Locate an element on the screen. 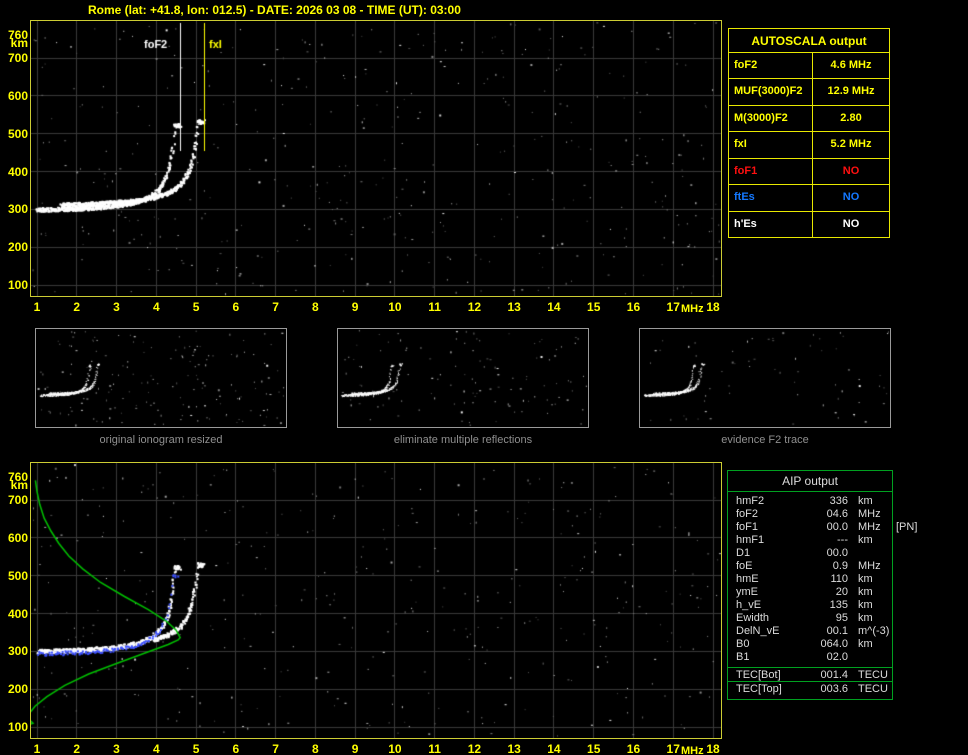 The image size is (968, 755). aip-tec-value: 001.4 is located at coordinates (834, 675).